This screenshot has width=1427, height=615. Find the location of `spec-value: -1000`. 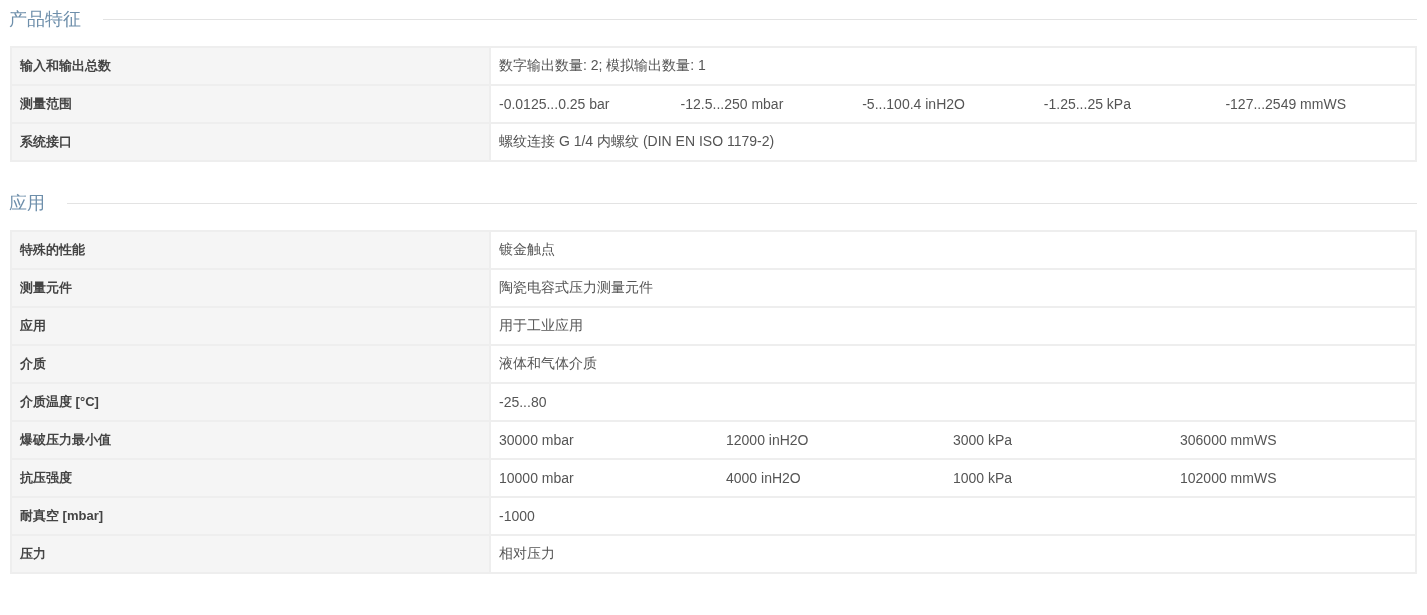

spec-value: -1000 is located at coordinates (517, 516).